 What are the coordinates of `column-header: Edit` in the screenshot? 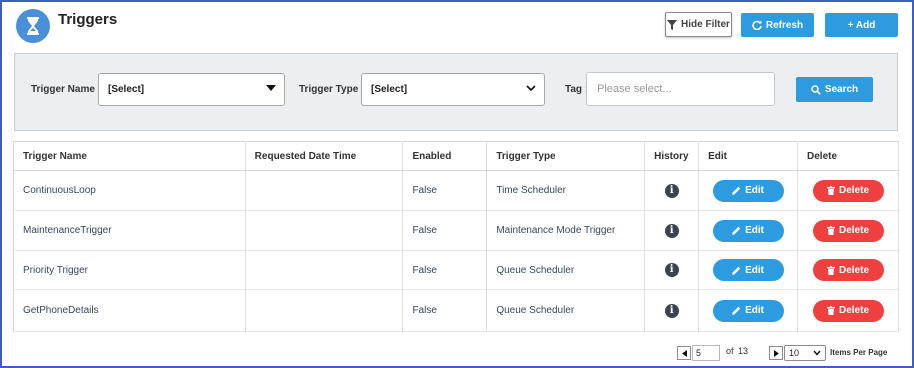 It's located at (748, 156).